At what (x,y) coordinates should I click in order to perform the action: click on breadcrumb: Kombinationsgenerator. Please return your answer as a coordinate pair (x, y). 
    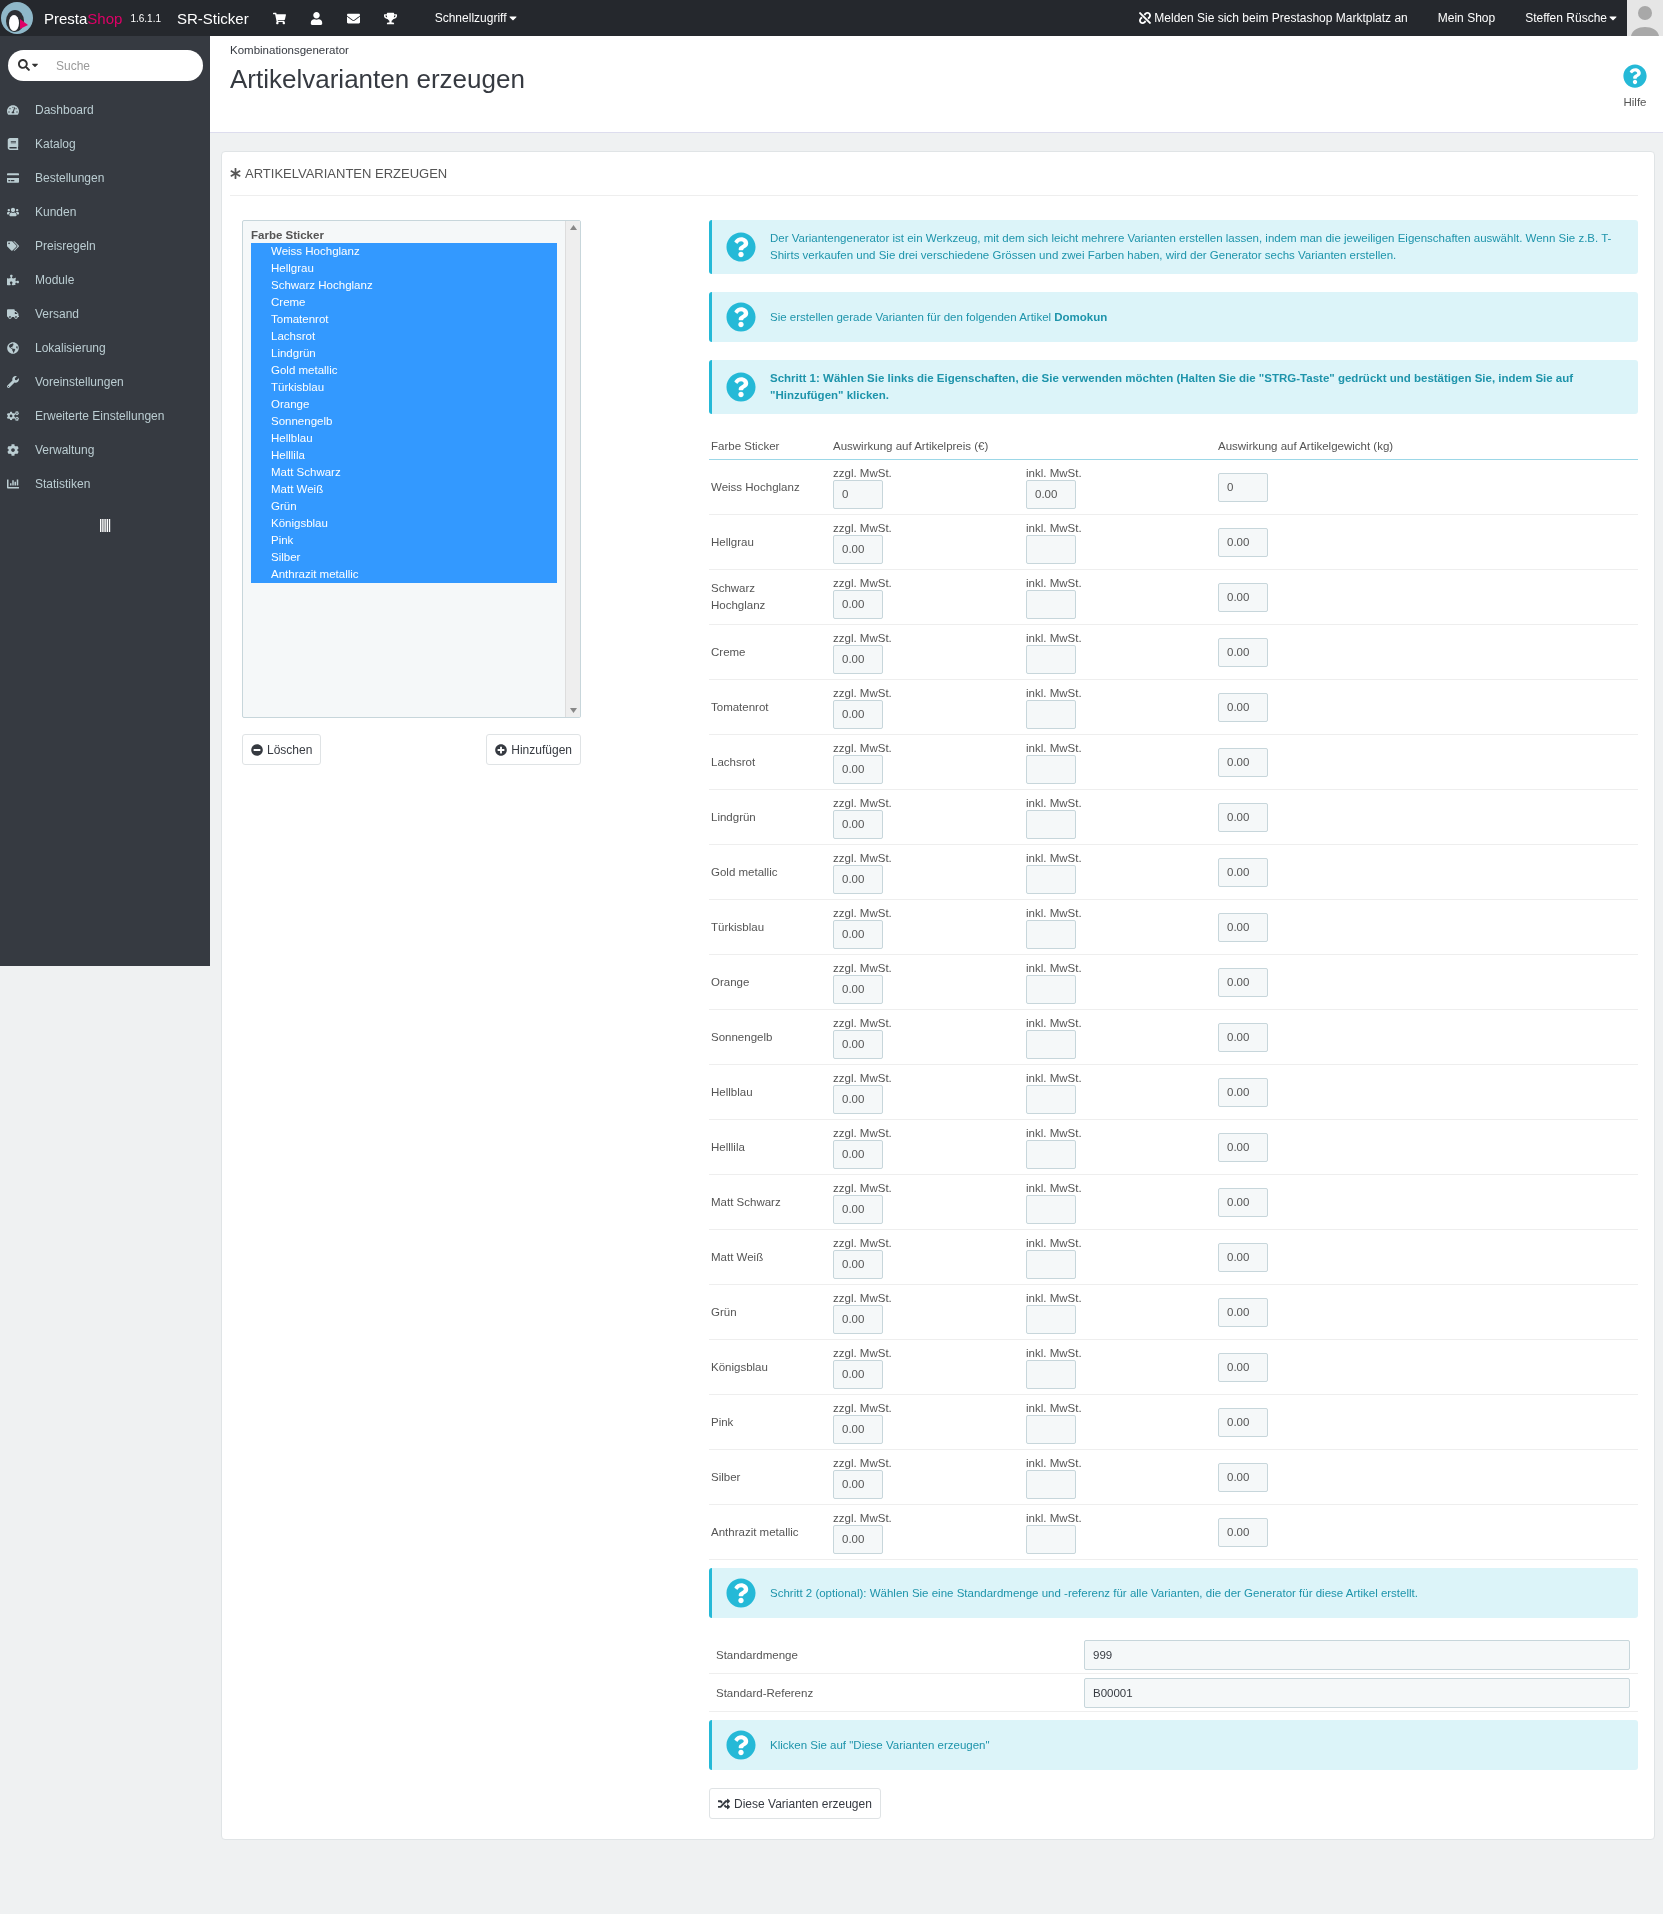
    Looking at the image, I should click on (377, 50).